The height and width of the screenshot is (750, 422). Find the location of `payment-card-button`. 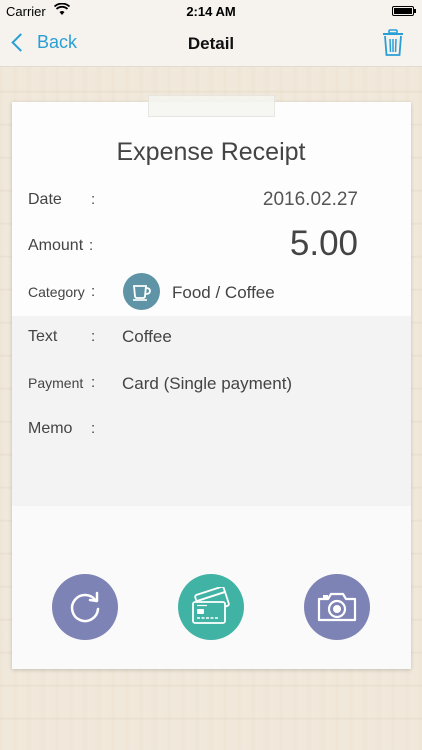

payment-card-button is located at coordinates (211, 607).